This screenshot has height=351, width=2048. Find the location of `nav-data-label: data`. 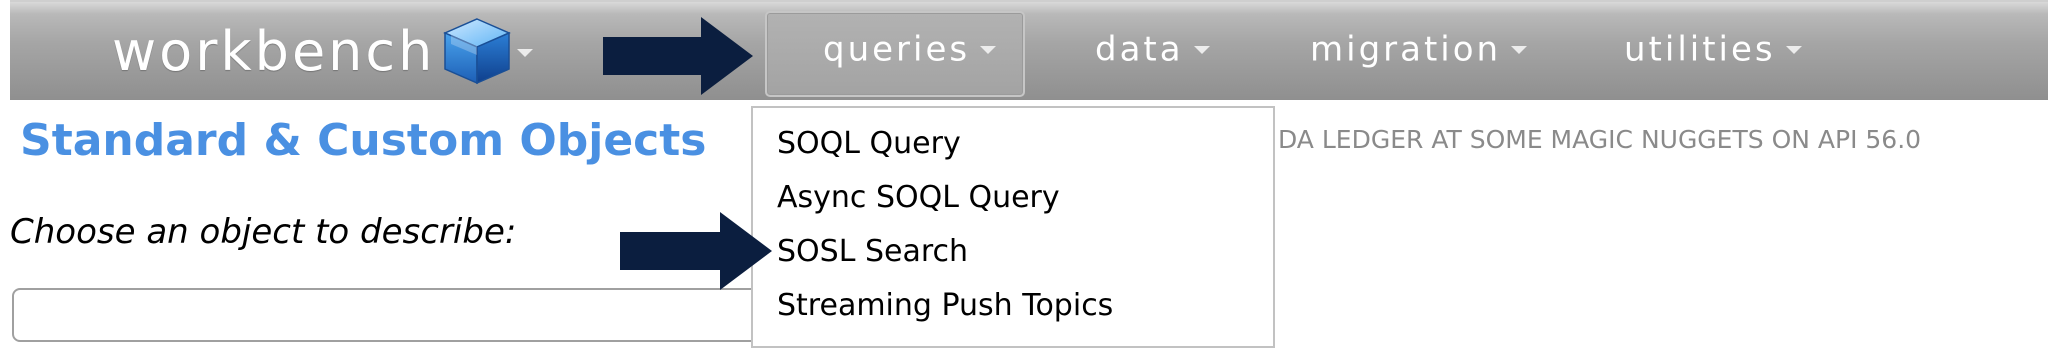

nav-data-label: data is located at coordinates (1139, 49).